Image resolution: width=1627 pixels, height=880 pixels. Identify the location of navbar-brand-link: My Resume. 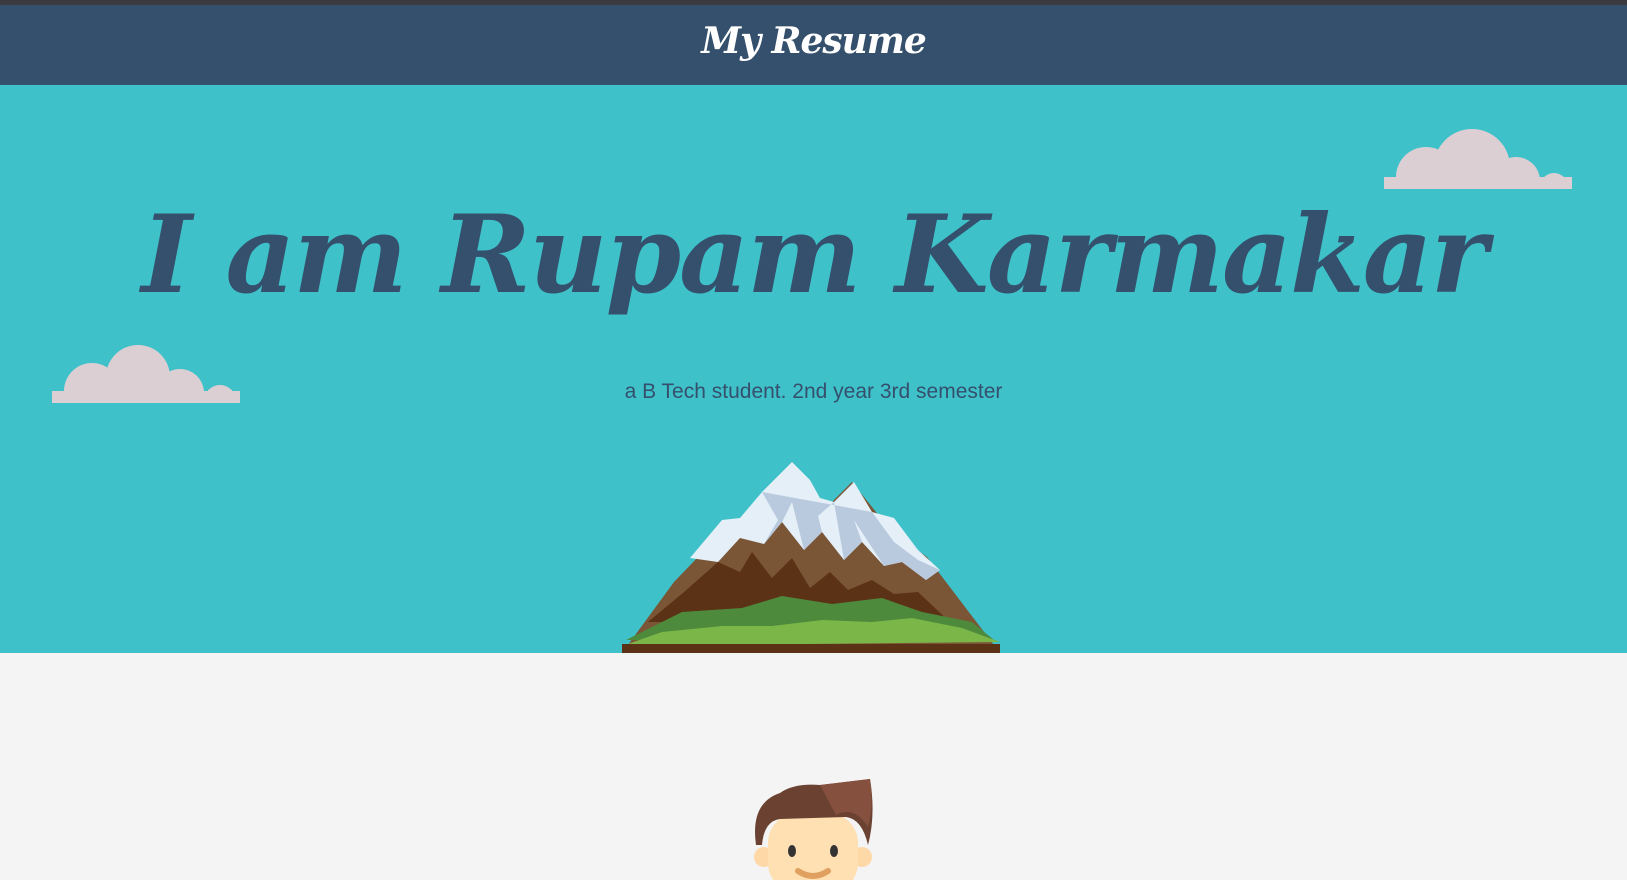
(814, 41).